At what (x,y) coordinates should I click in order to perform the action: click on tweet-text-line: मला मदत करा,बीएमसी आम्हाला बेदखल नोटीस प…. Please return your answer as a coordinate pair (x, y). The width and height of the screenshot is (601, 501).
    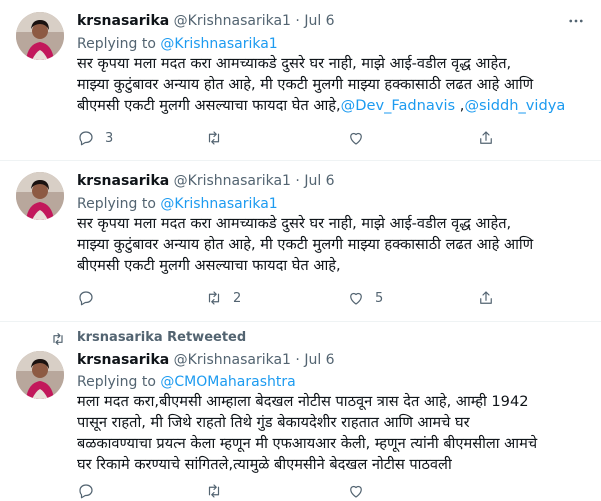
    Looking at the image, I should click on (303, 401).